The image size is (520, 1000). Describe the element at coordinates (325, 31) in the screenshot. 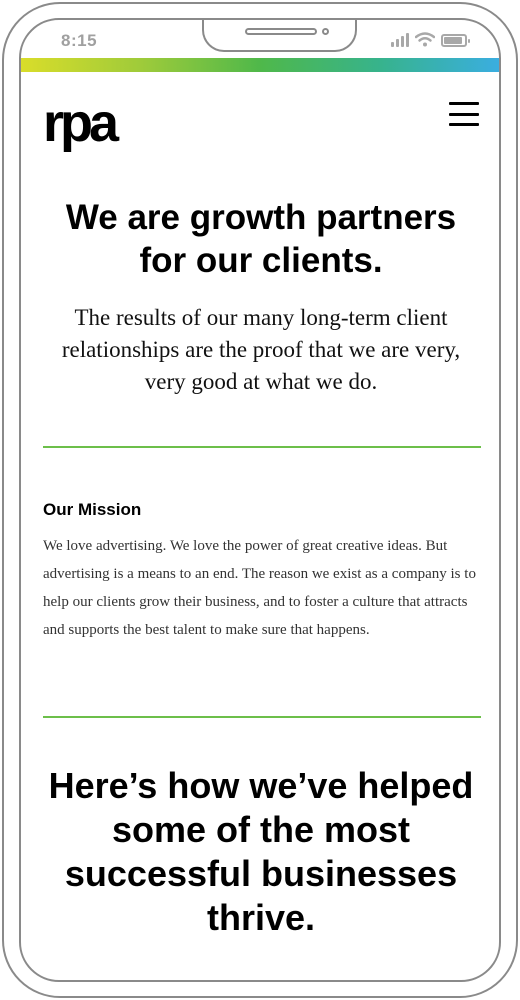

I see `front-camera` at that location.